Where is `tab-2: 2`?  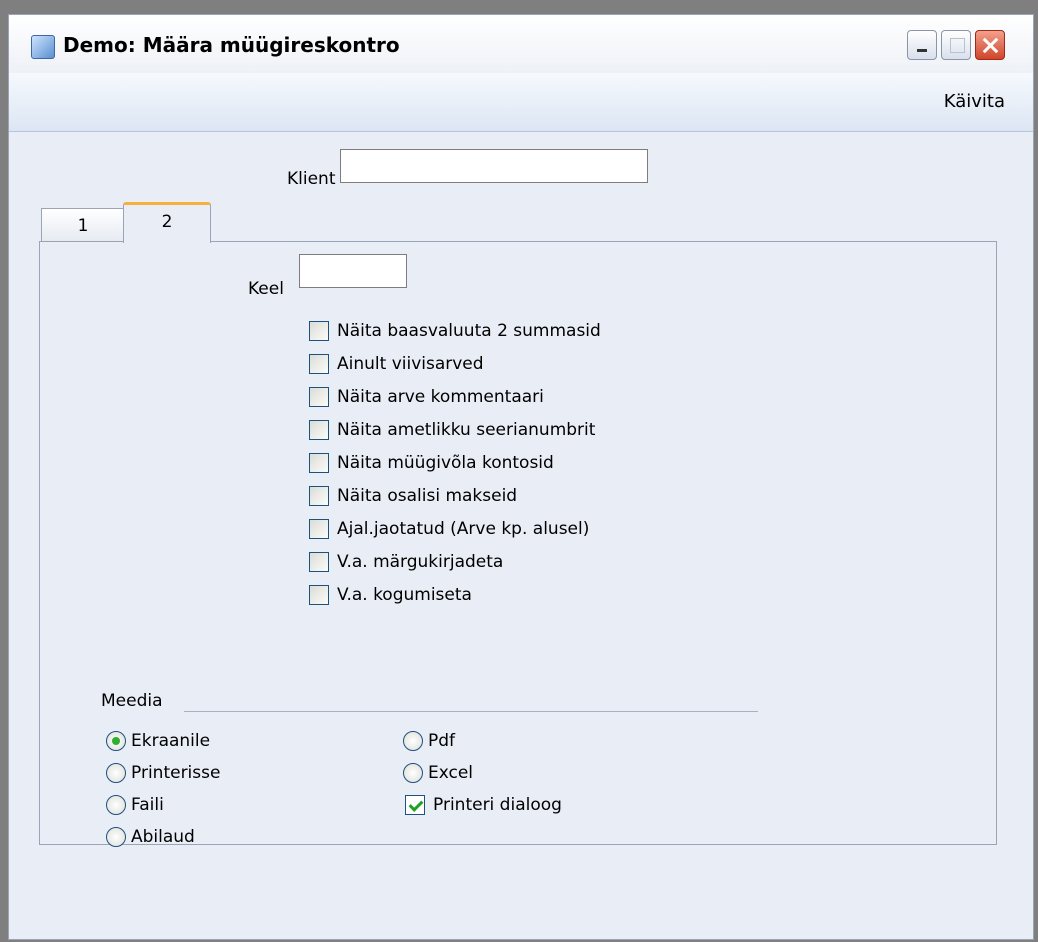
tab-2: 2 is located at coordinates (167, 222).